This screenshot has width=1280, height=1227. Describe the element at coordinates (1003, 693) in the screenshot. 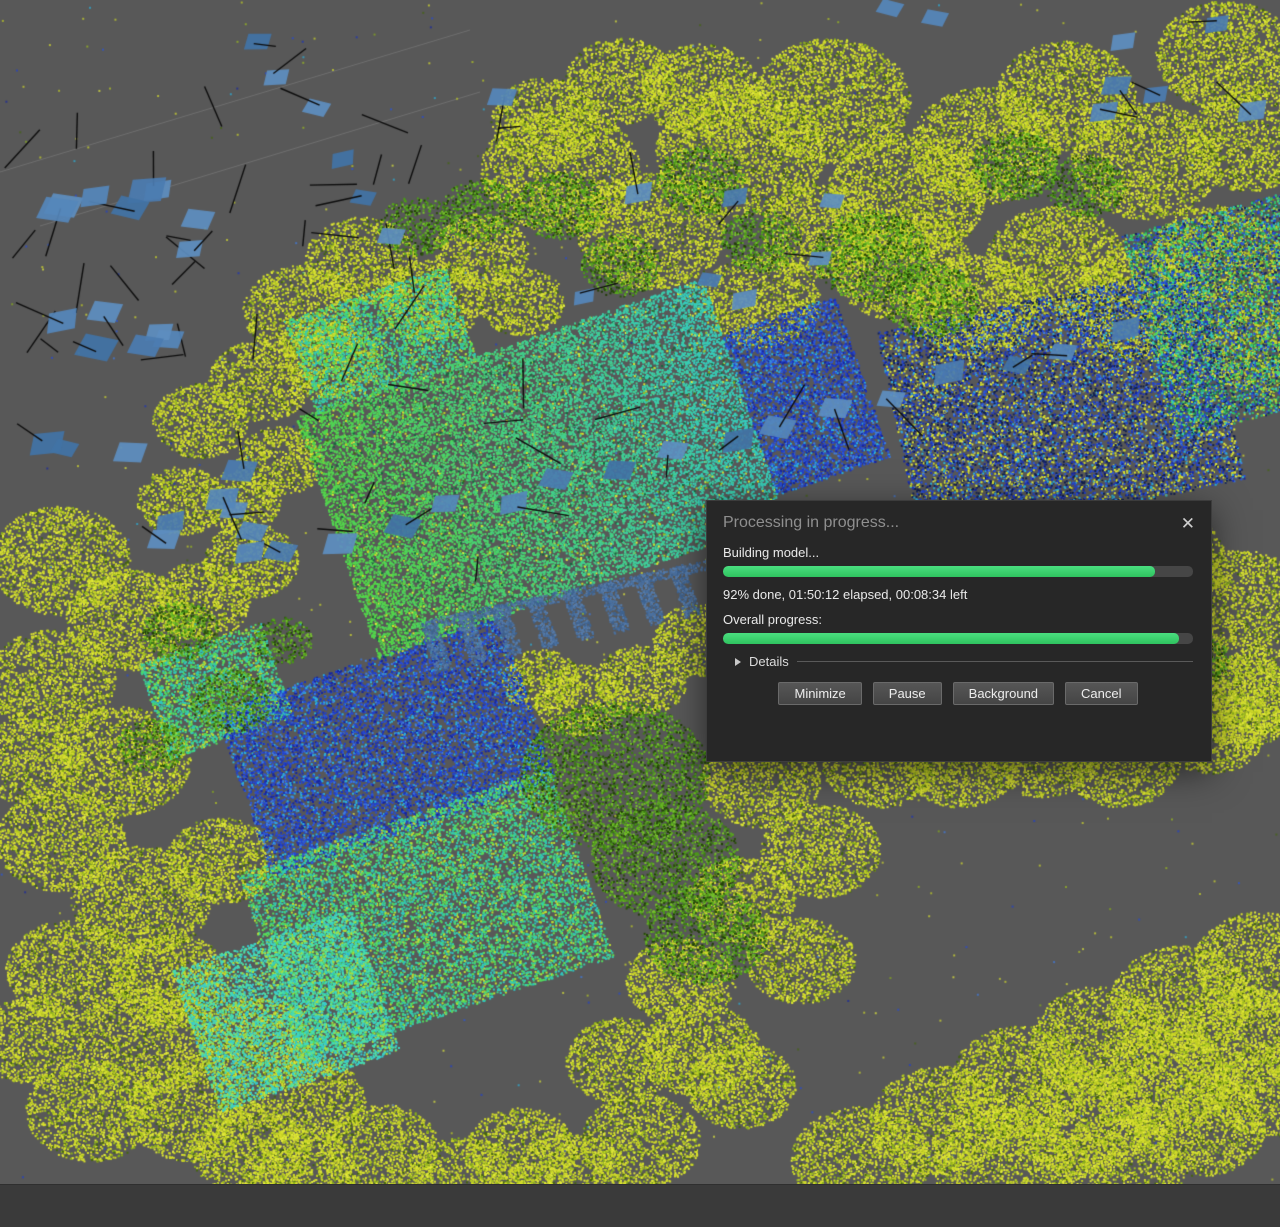

I see `background-button: Background` at that location.